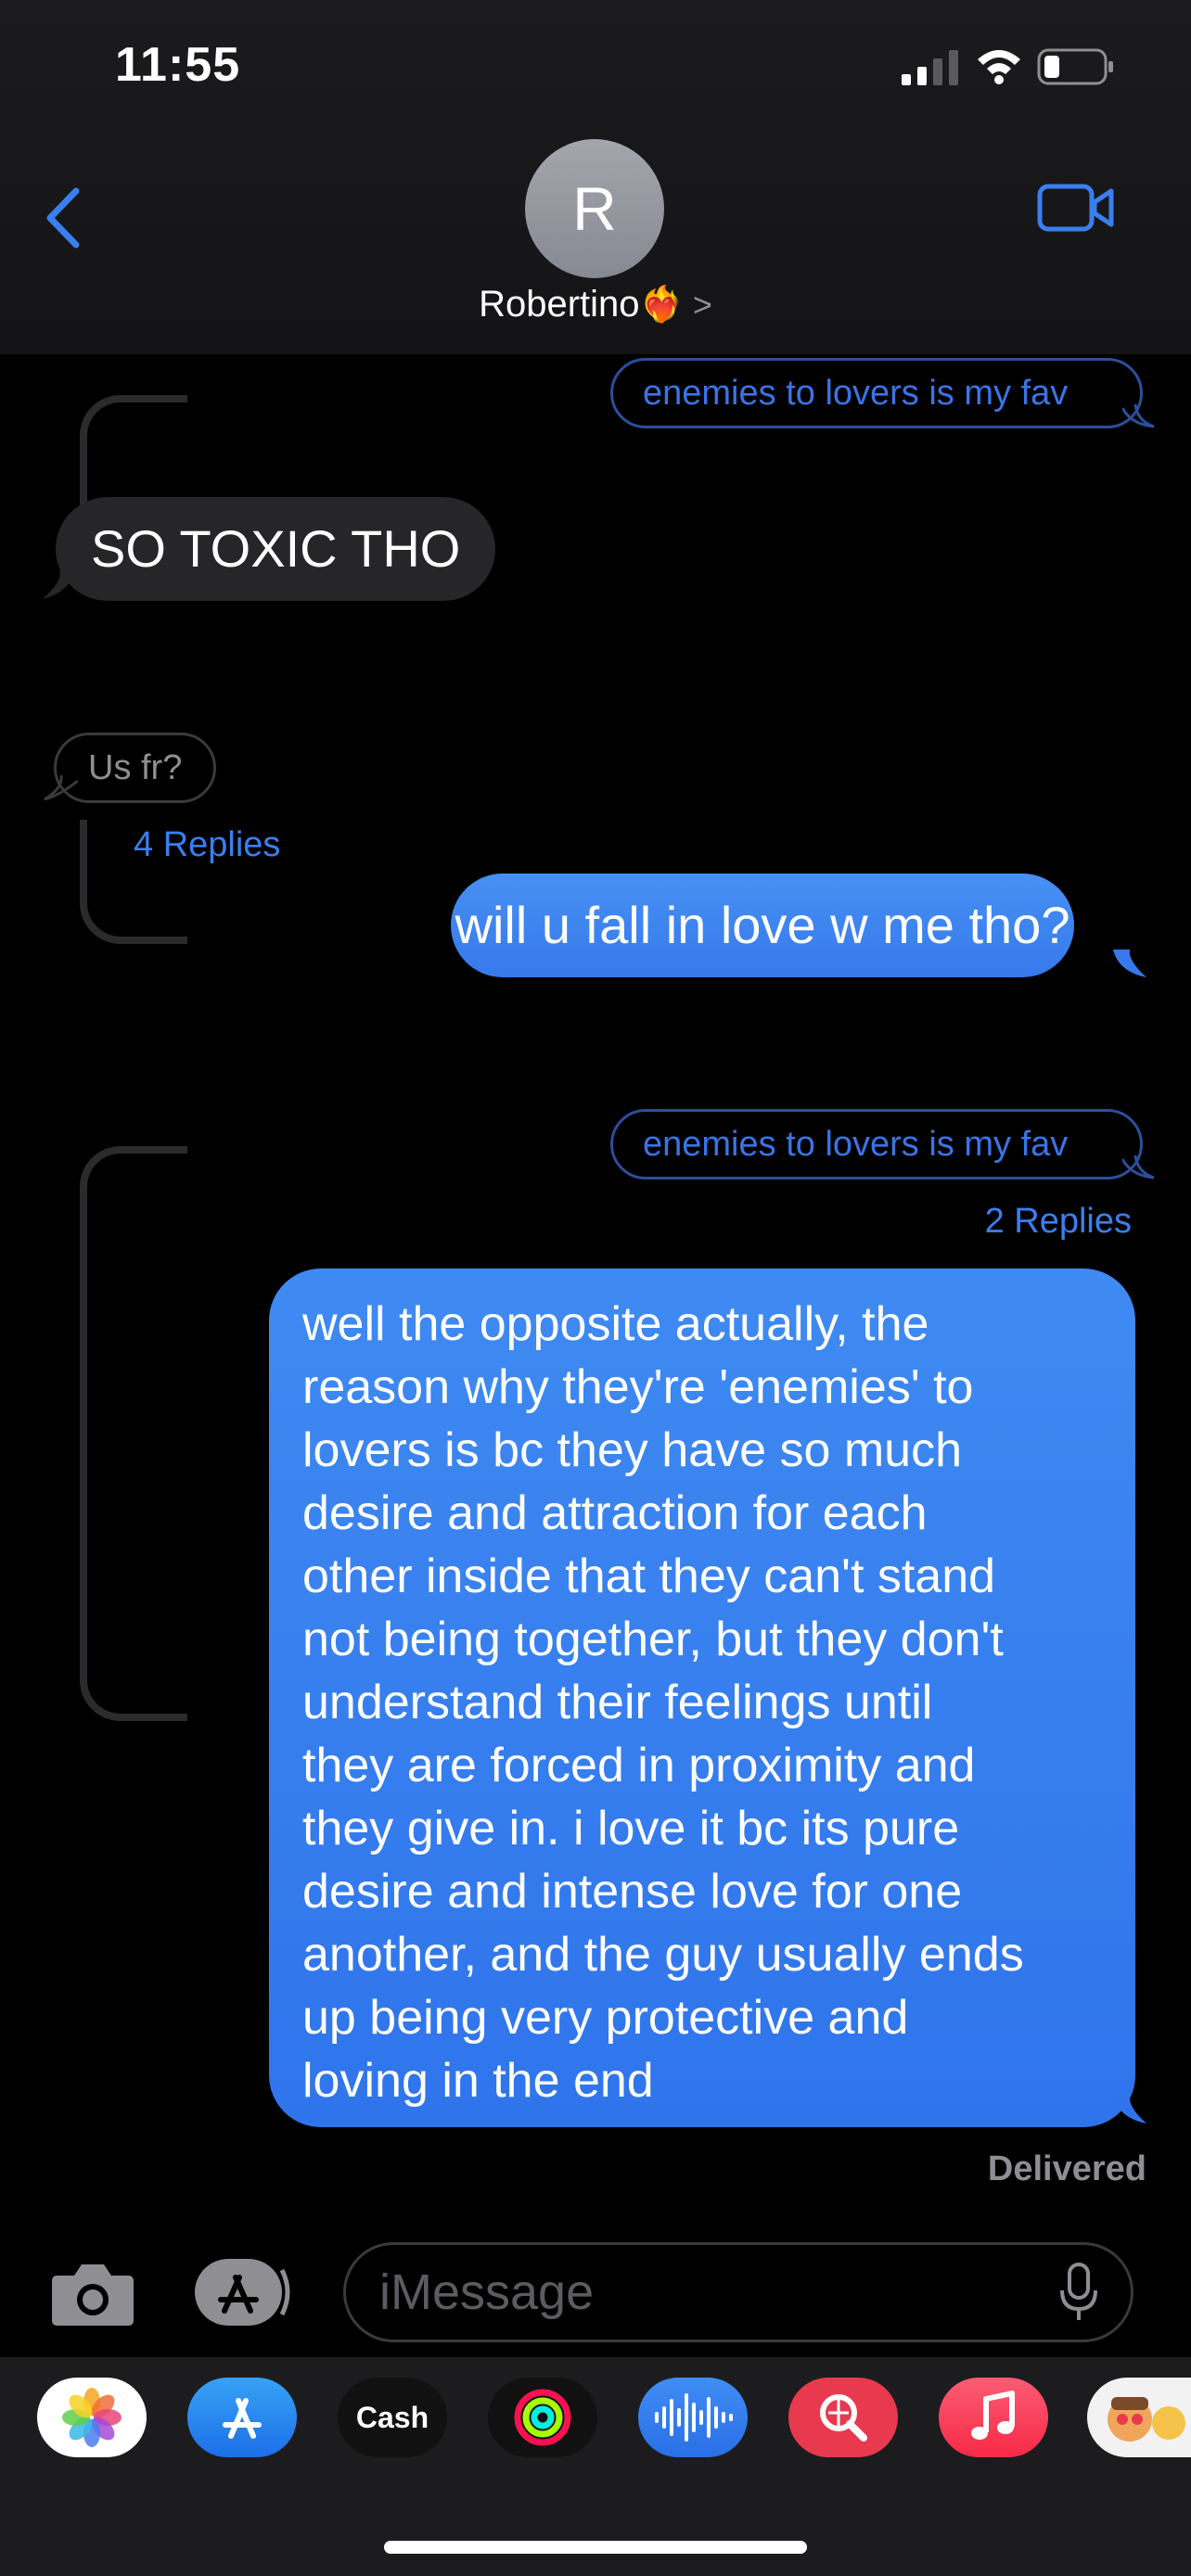 Image resolution: width=1191 pixels, height=2576 pixels. What do you see at coordinates (92, 2418) in the screenshot?
I see `photos-app-icon` at bounding box center [92, 2418].